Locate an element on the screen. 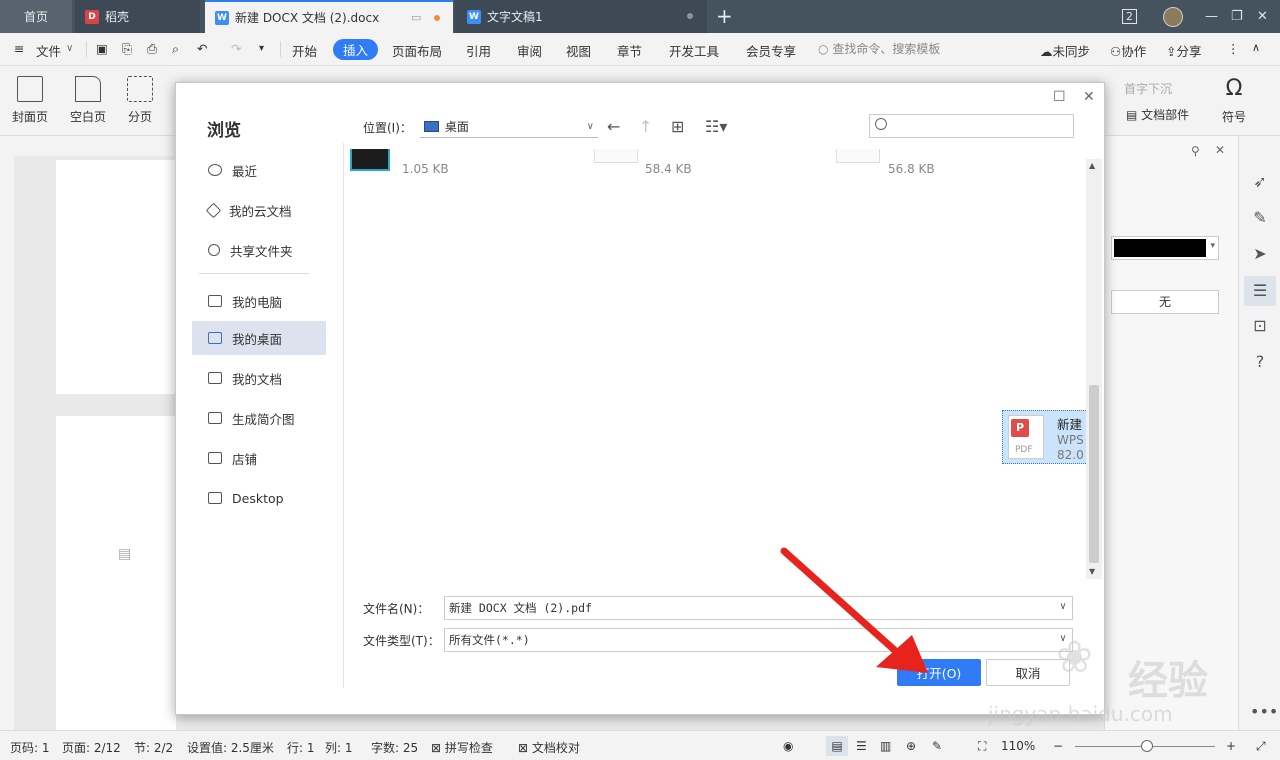 The width and height of the screenshot is (1280, 760). maximize-icon: ☐ is located at coordinates (1059, 97).